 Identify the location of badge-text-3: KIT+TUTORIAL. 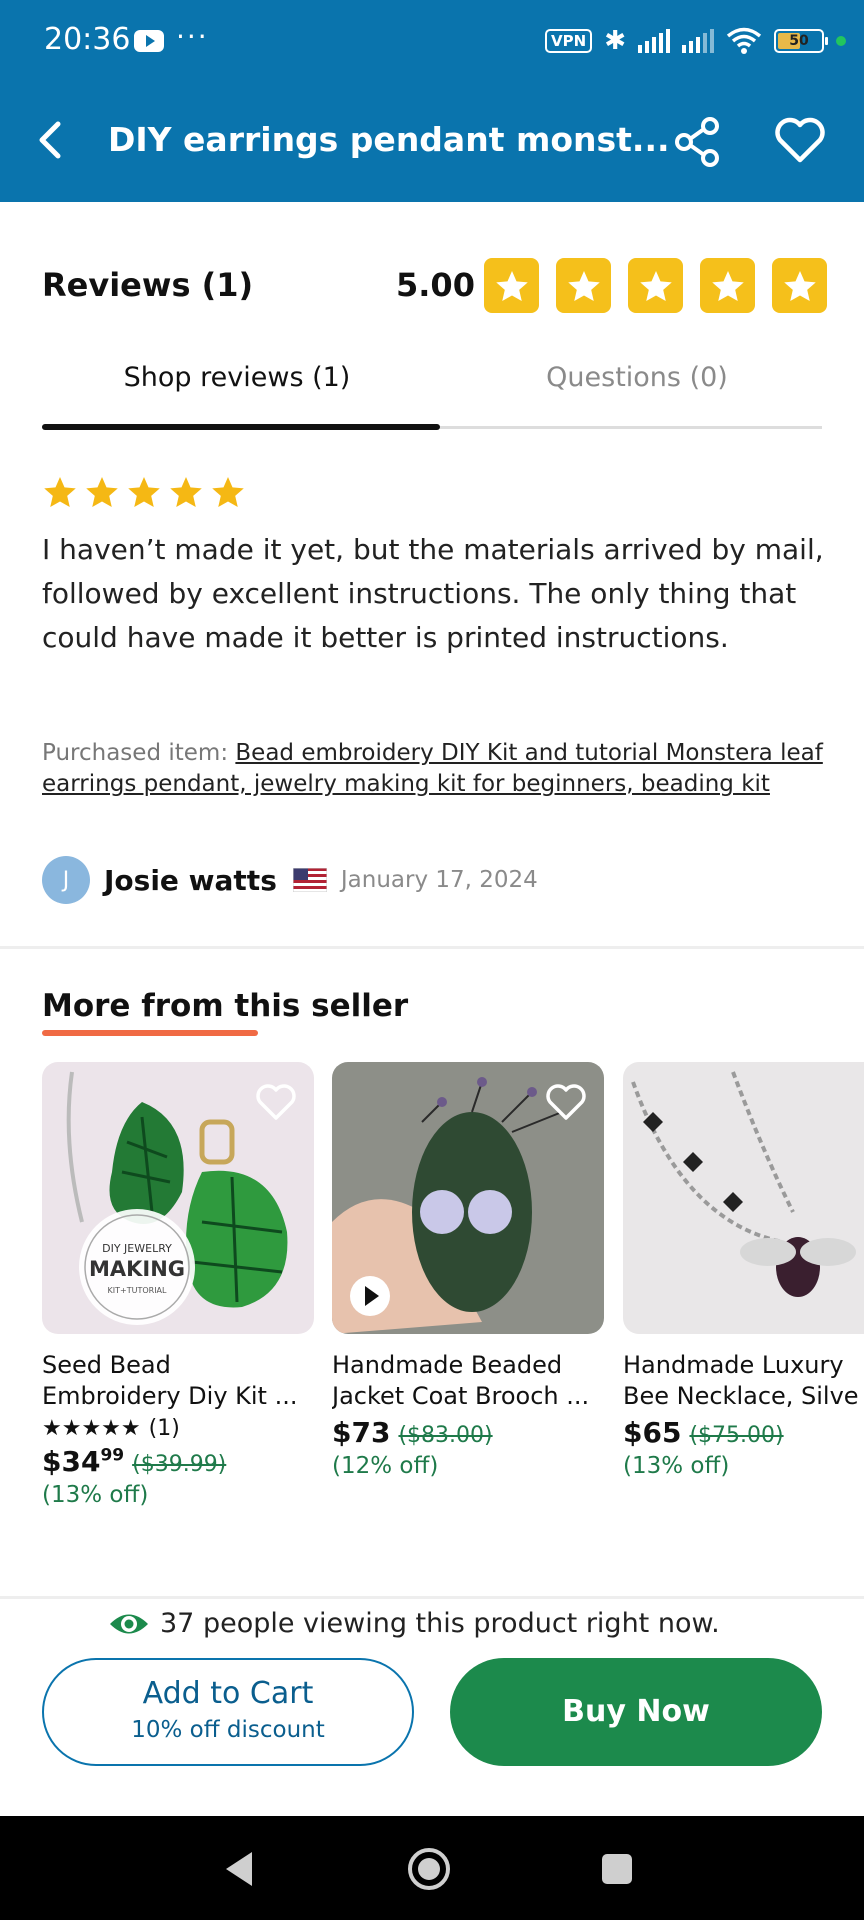
(138, 1290).